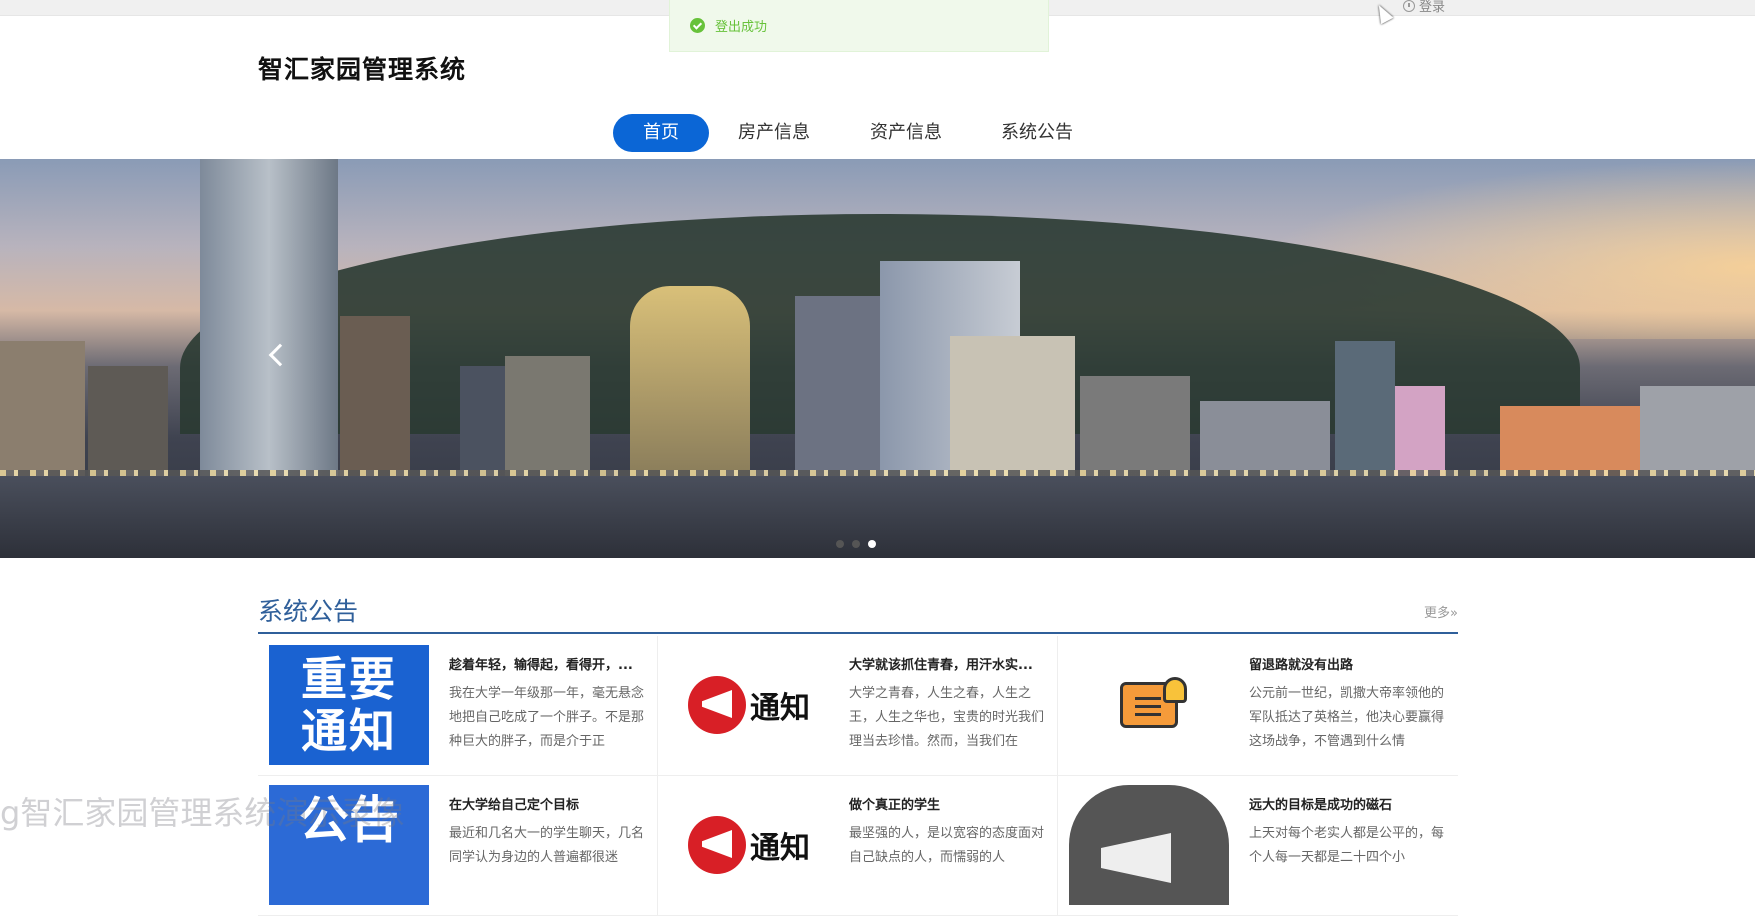  I want to click on notice-thumbnail: 重要 通知, so click(349, 705).